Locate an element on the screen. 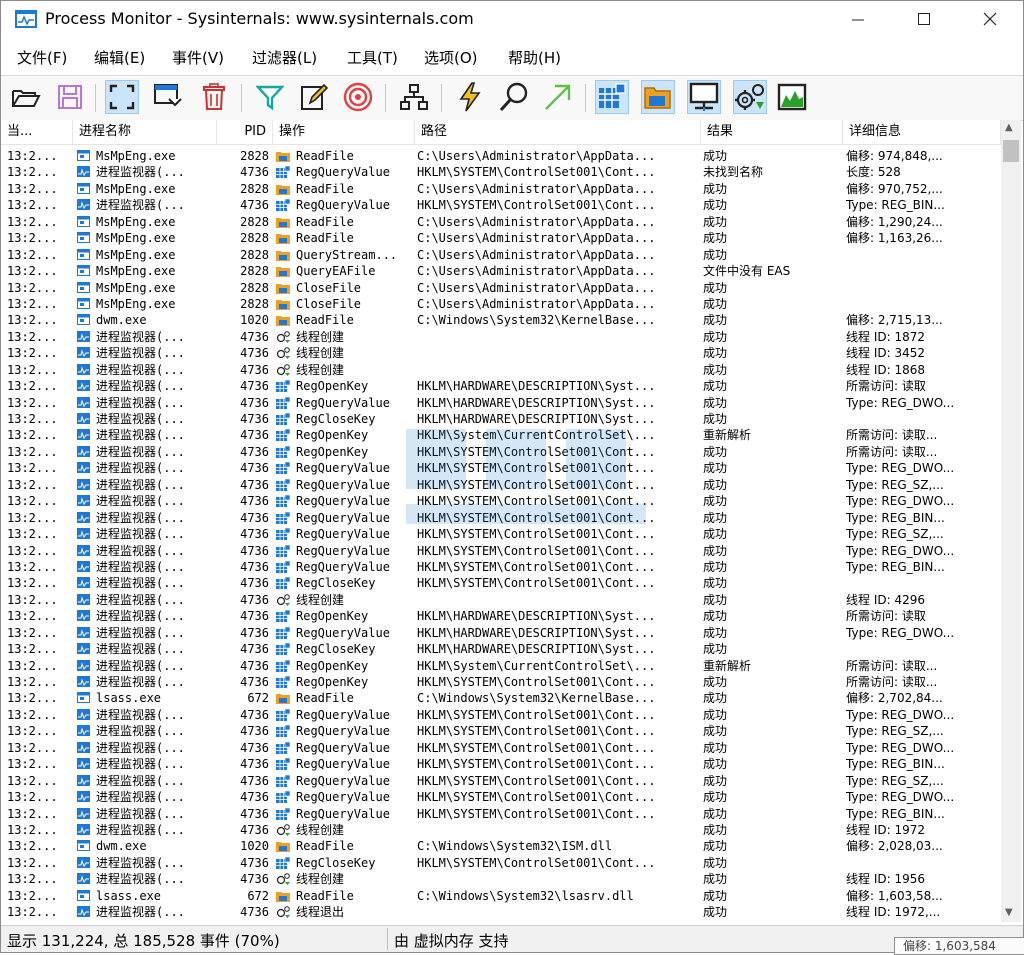 This screenshot has height=955, width=1024. cell-operation-name: CloseFile is located at coordinates (329, 287).